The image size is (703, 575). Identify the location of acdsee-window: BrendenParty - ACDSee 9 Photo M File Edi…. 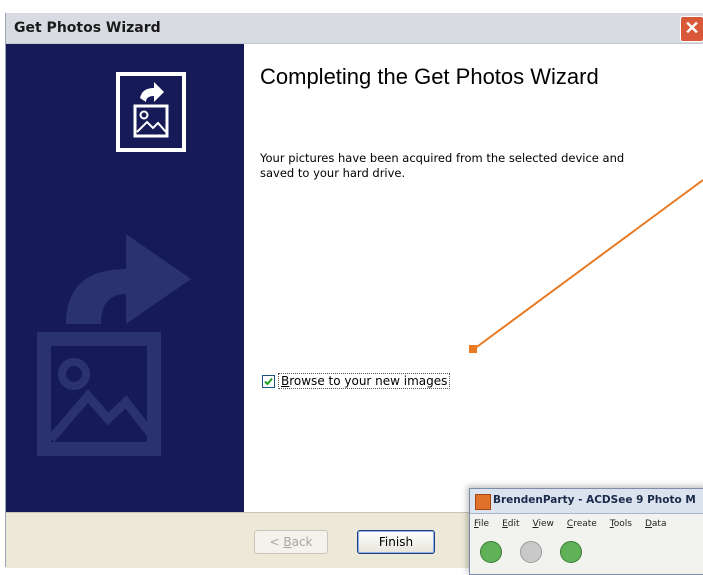
(586, 531).